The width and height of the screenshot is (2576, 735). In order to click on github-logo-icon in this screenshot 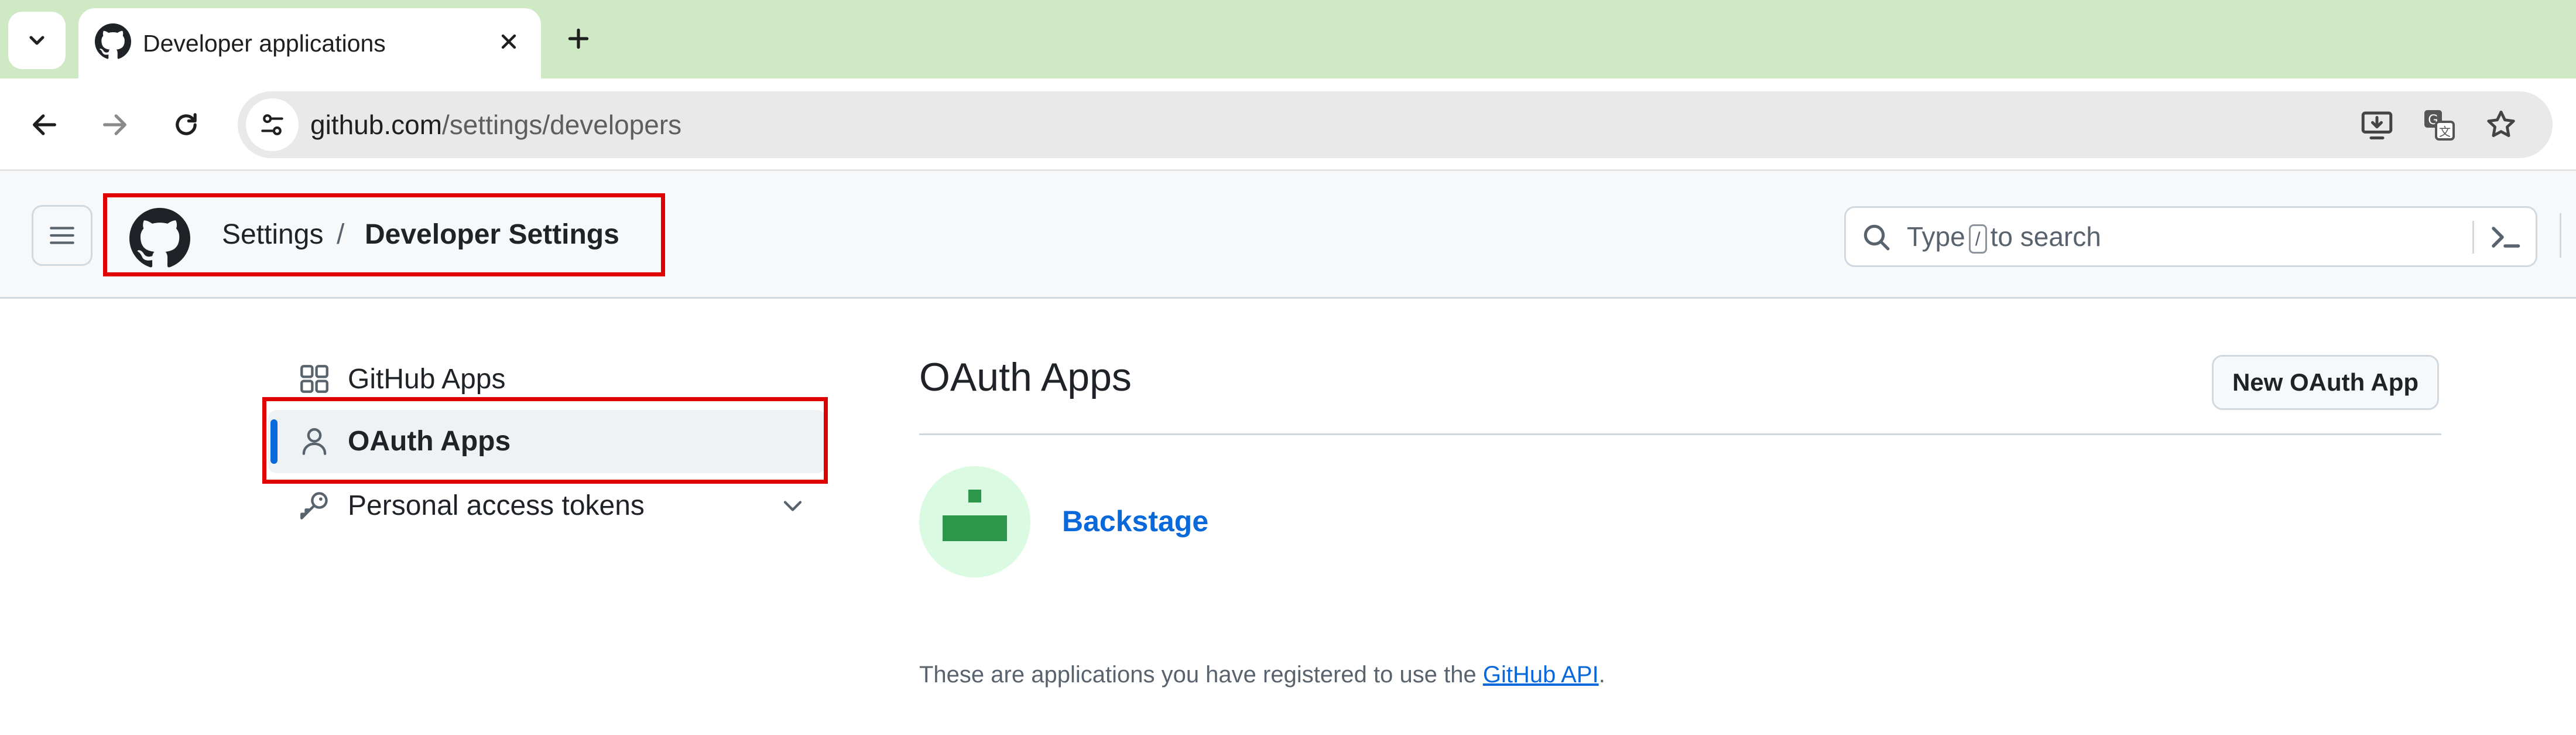, I will do `click(159, 239)`.